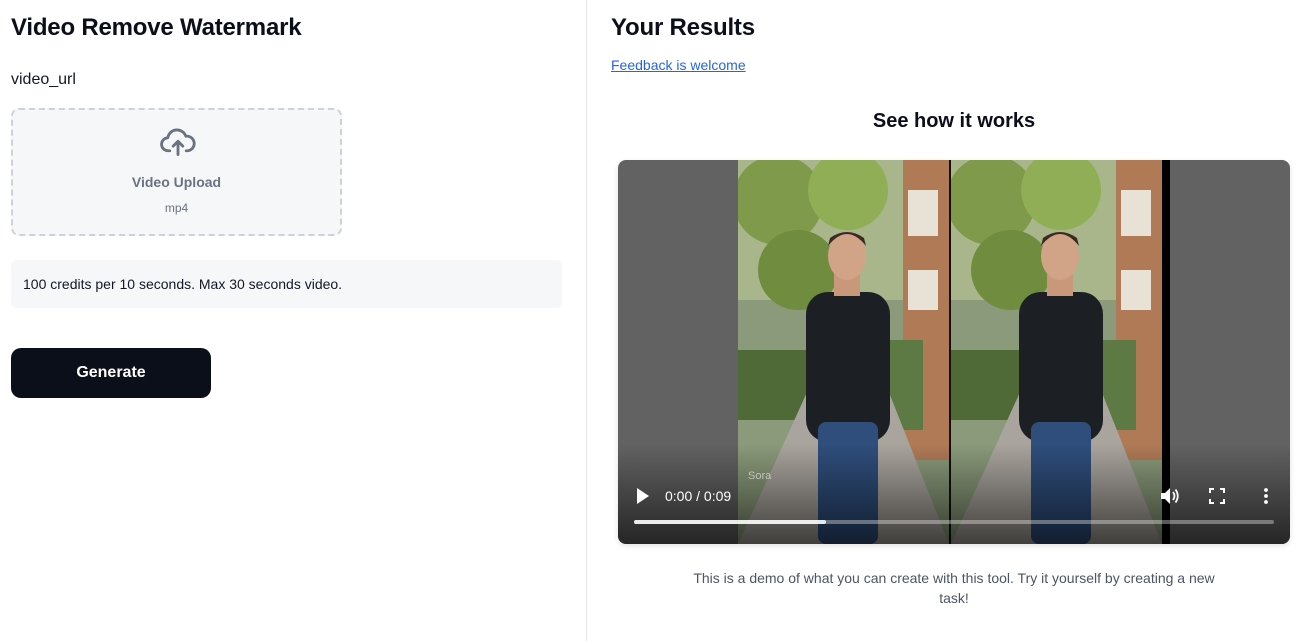 The height and width of the screenshot is (641, 1313). Describe the element at coordinates (1170, 496) in the screenshot. I see `volume-icon` at that location.